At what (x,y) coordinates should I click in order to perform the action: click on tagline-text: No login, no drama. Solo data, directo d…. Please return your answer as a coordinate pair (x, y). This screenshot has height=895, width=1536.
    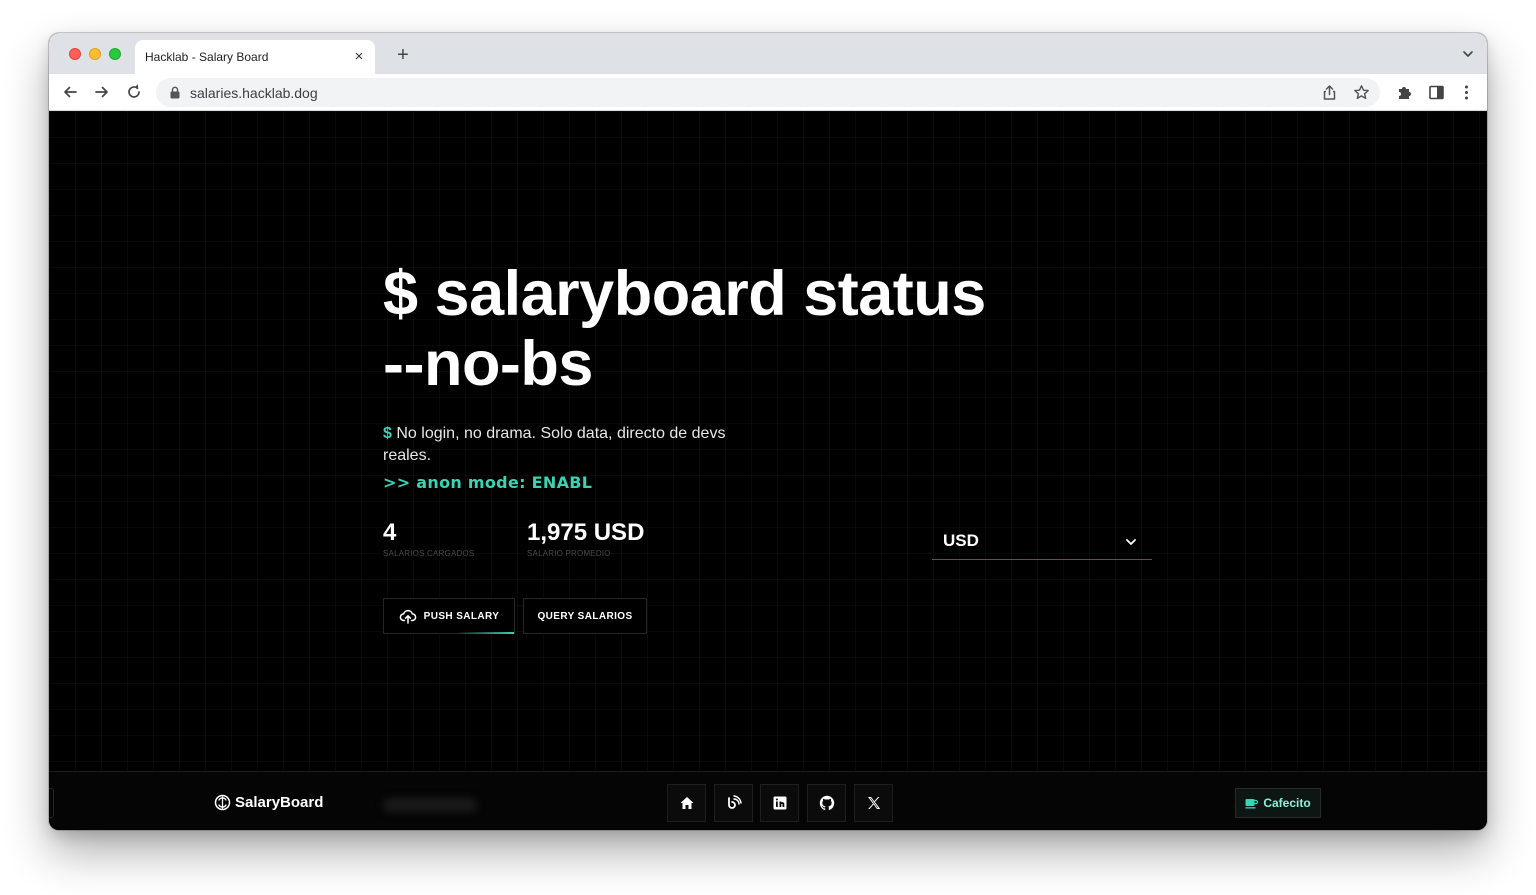
    Looking at the image, I should click on (554, 444).